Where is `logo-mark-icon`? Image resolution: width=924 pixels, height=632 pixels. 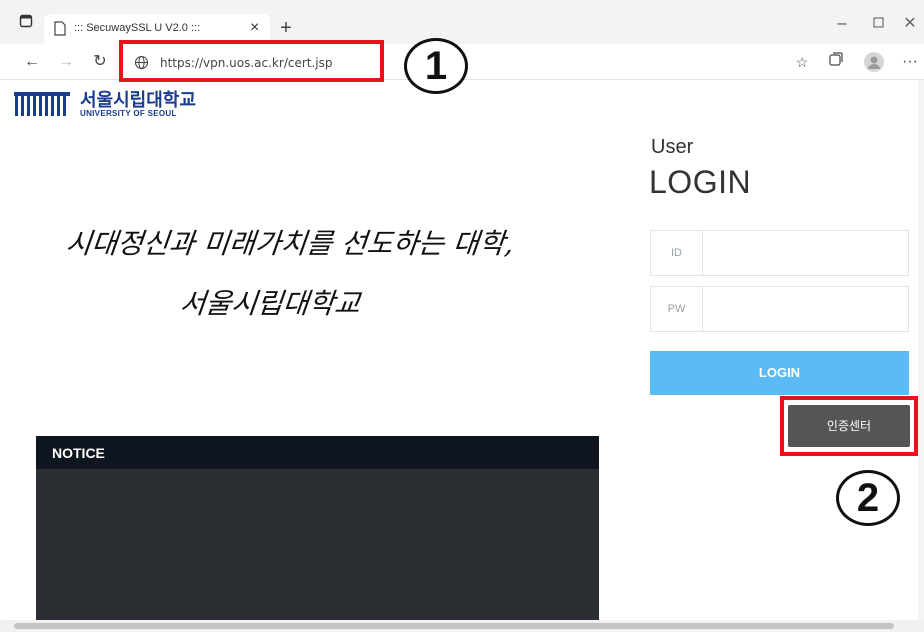
logo-mark-icon is located at coordinates (42, 104).